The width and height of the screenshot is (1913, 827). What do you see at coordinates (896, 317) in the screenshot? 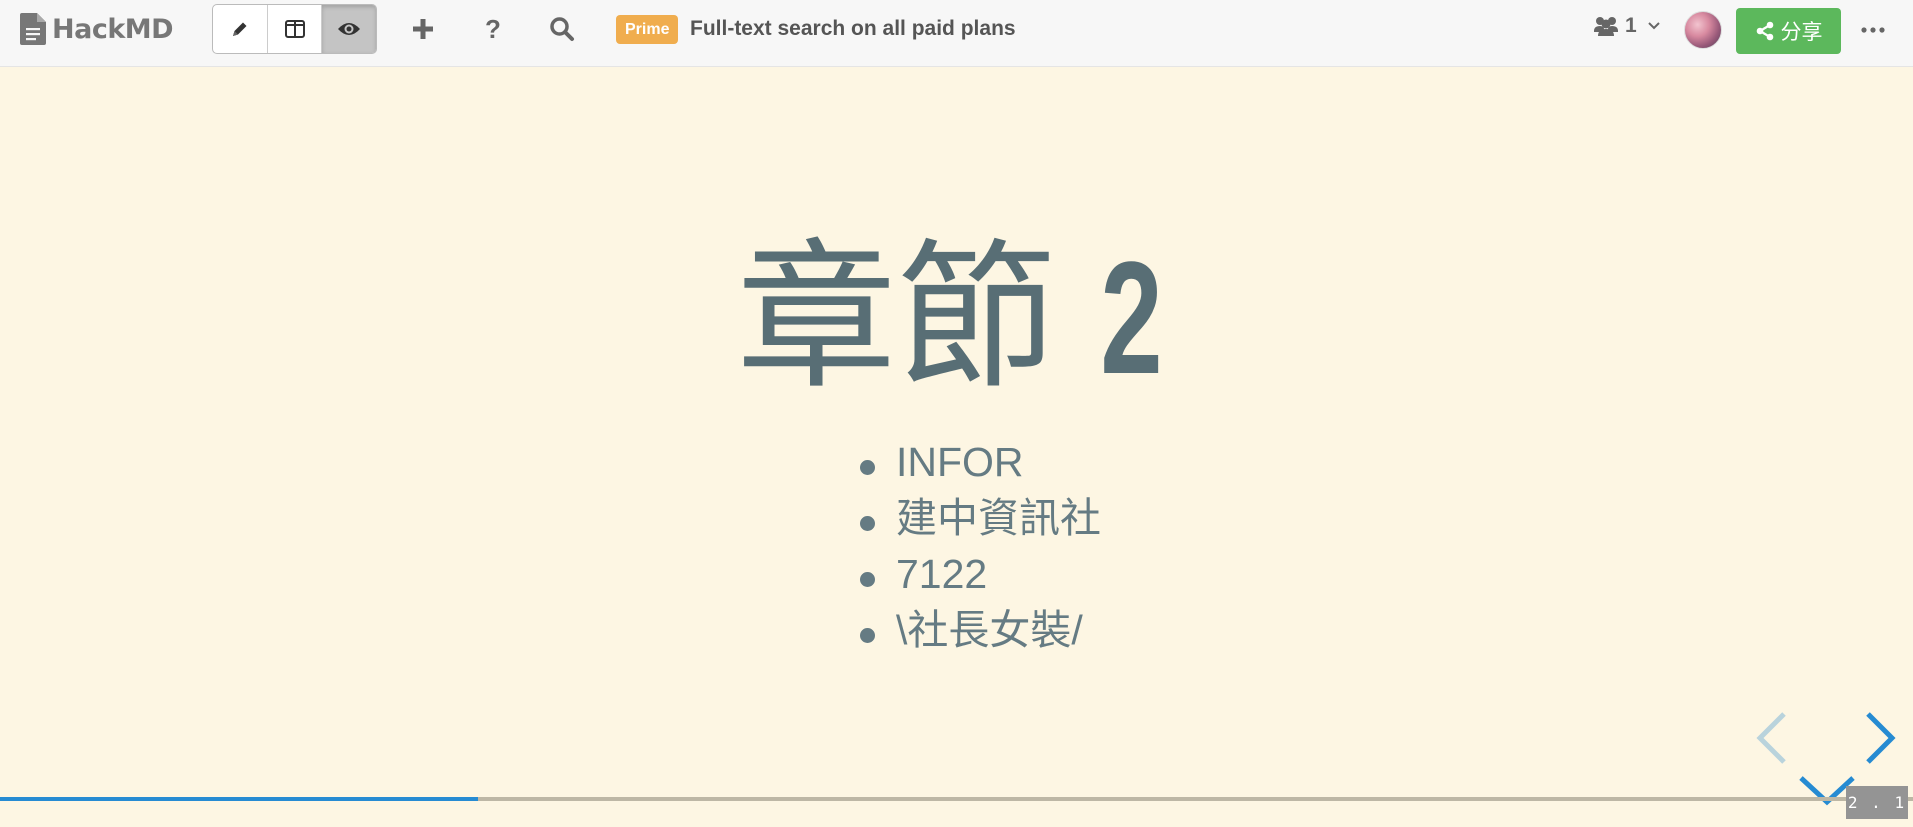
I see `slide-title-text: 章節` at bounding box center [896, 317].